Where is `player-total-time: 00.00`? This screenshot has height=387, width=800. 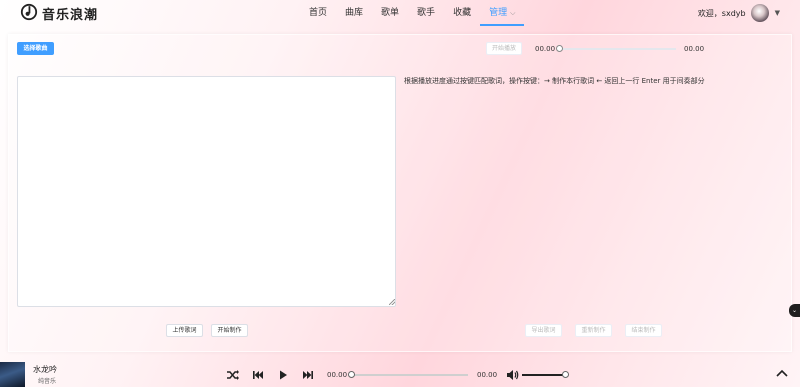
player-total-time: 00.00 is located at coordinates (487, 375).